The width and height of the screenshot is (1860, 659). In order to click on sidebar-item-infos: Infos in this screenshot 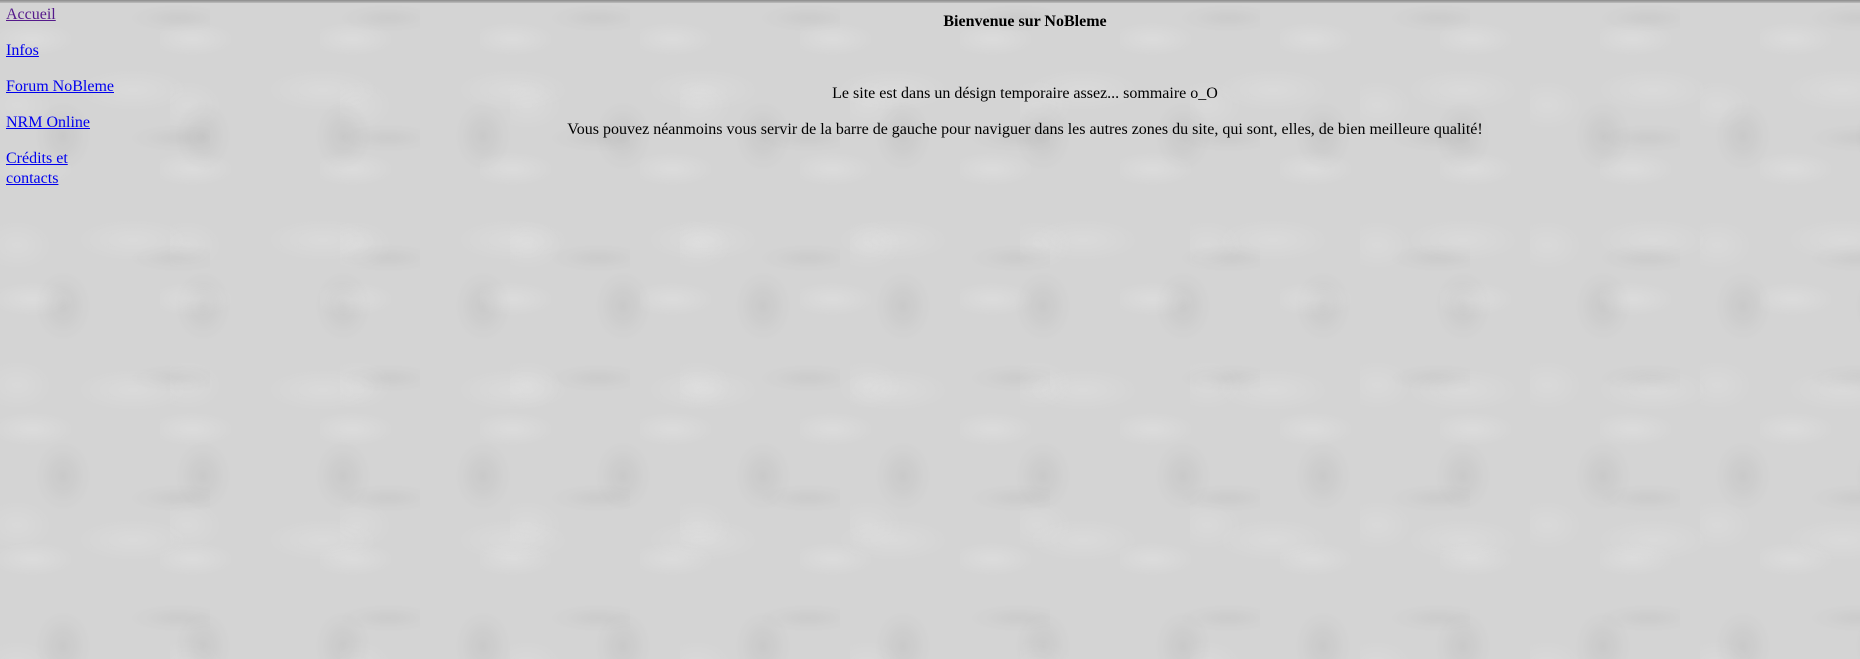, I will do `click(61, 51)`.